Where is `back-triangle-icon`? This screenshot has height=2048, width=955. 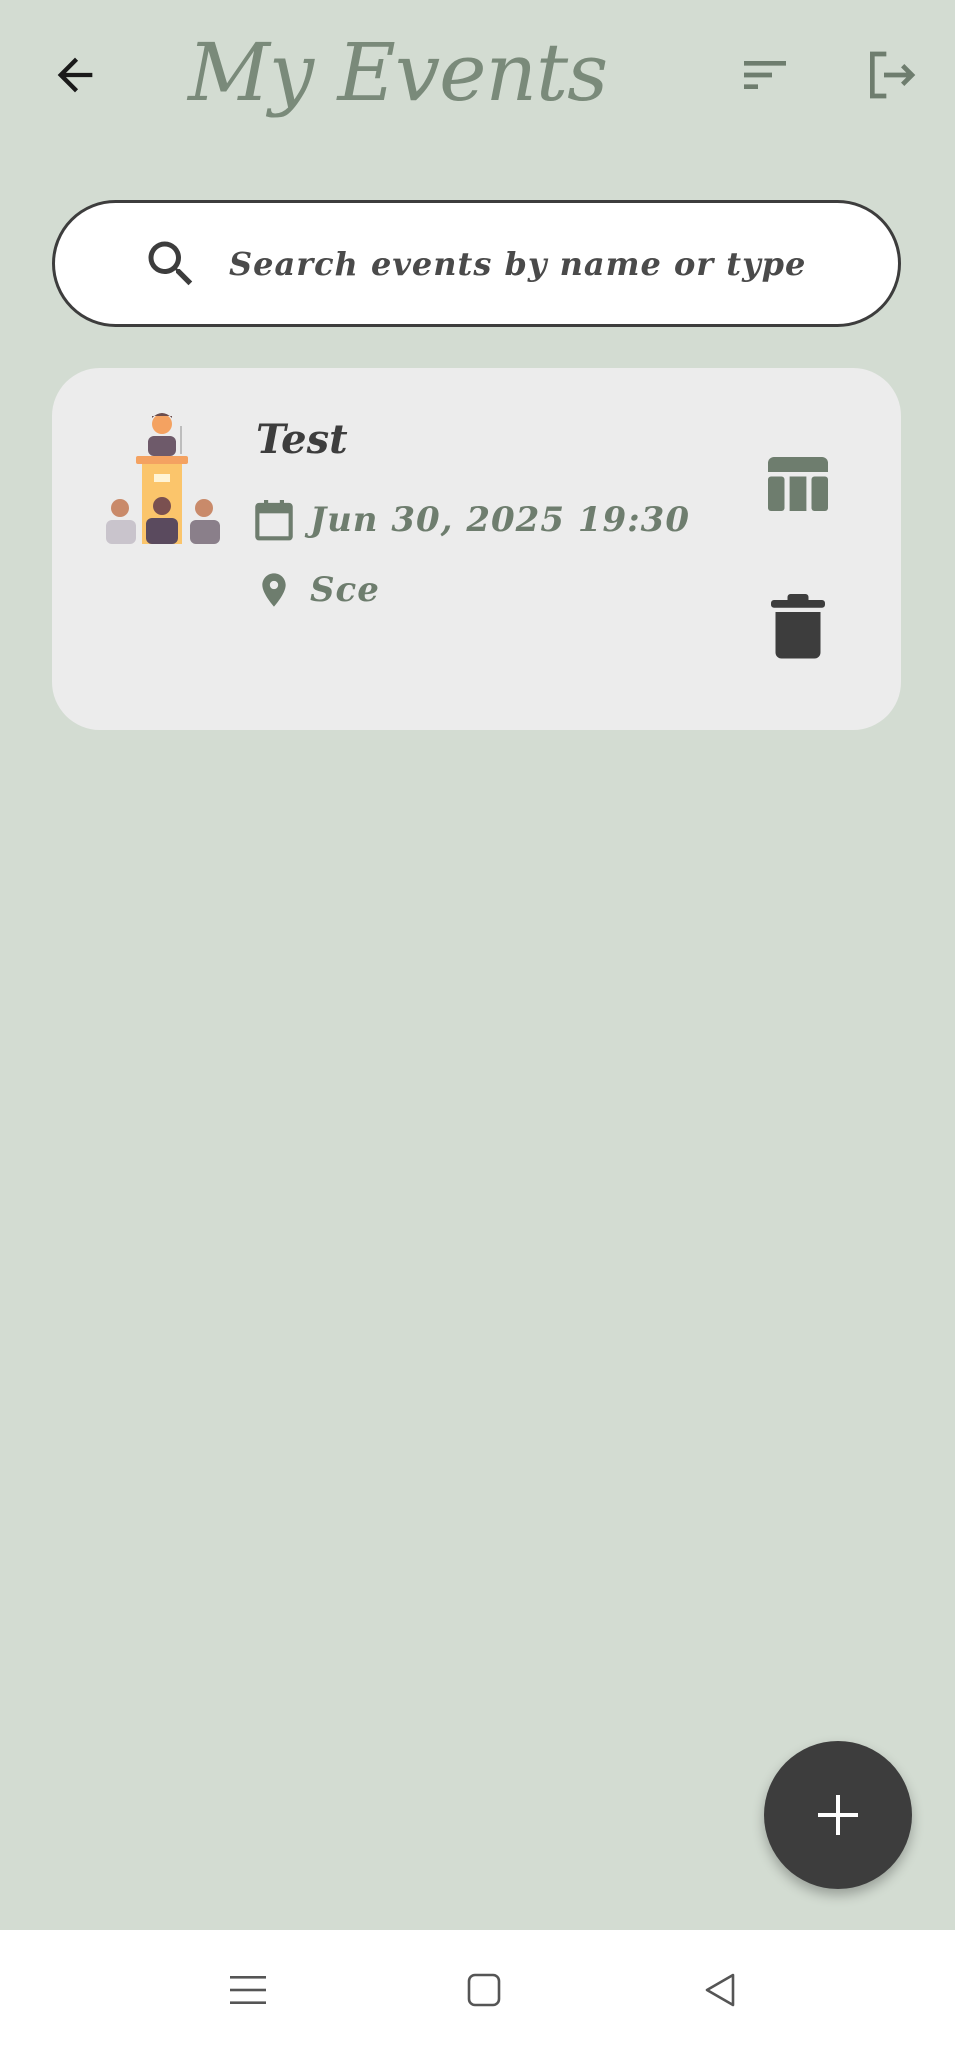 back-triangle-icon is located at coordinates (720, 1990).